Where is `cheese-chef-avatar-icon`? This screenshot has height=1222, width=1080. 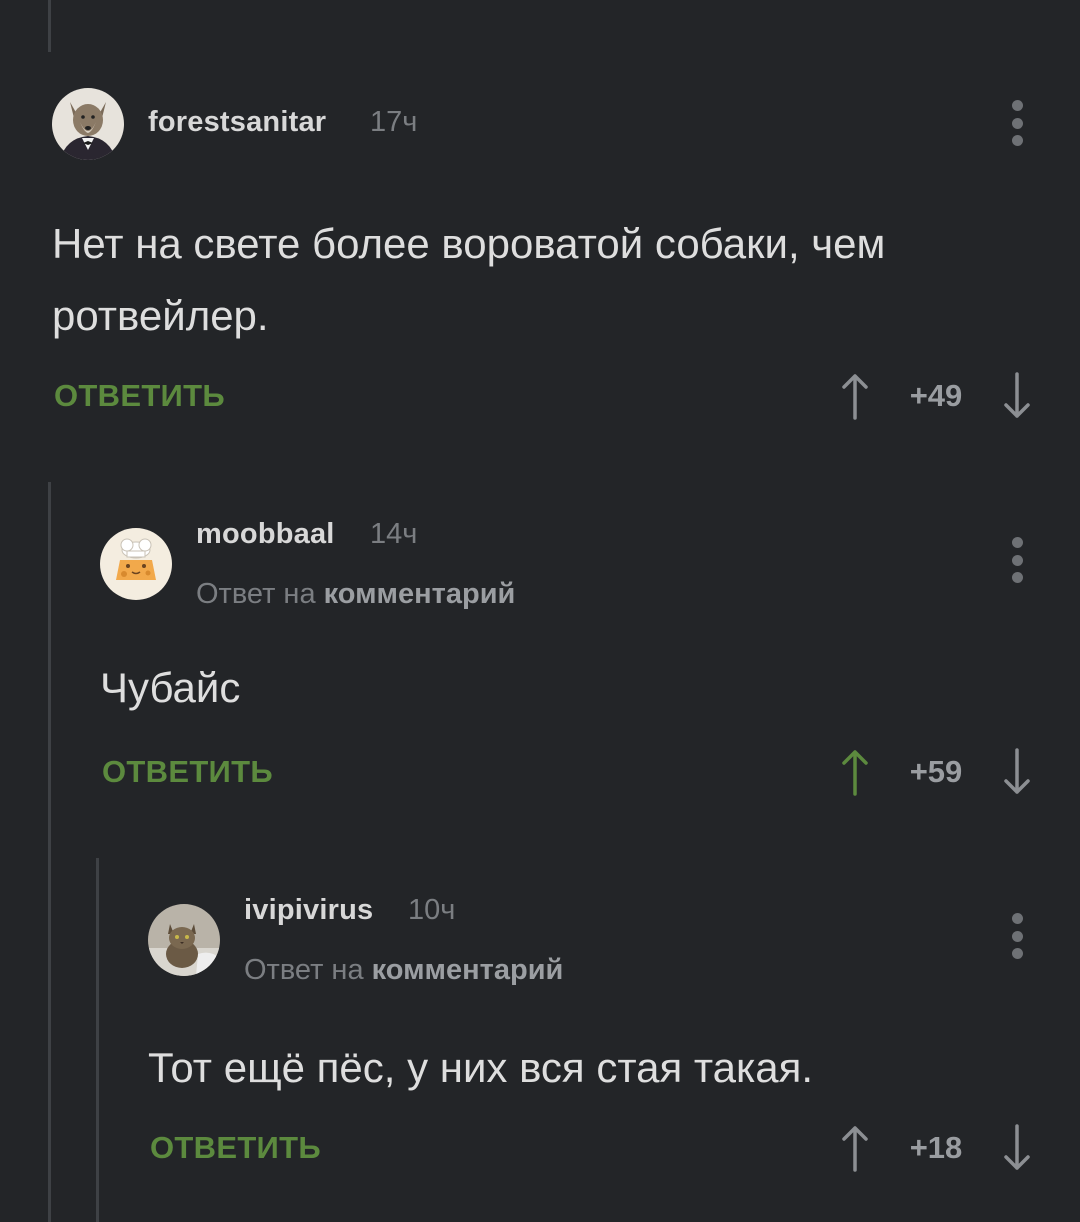
cheese-chef-avatar-icon is located at coordinates (136, 564).